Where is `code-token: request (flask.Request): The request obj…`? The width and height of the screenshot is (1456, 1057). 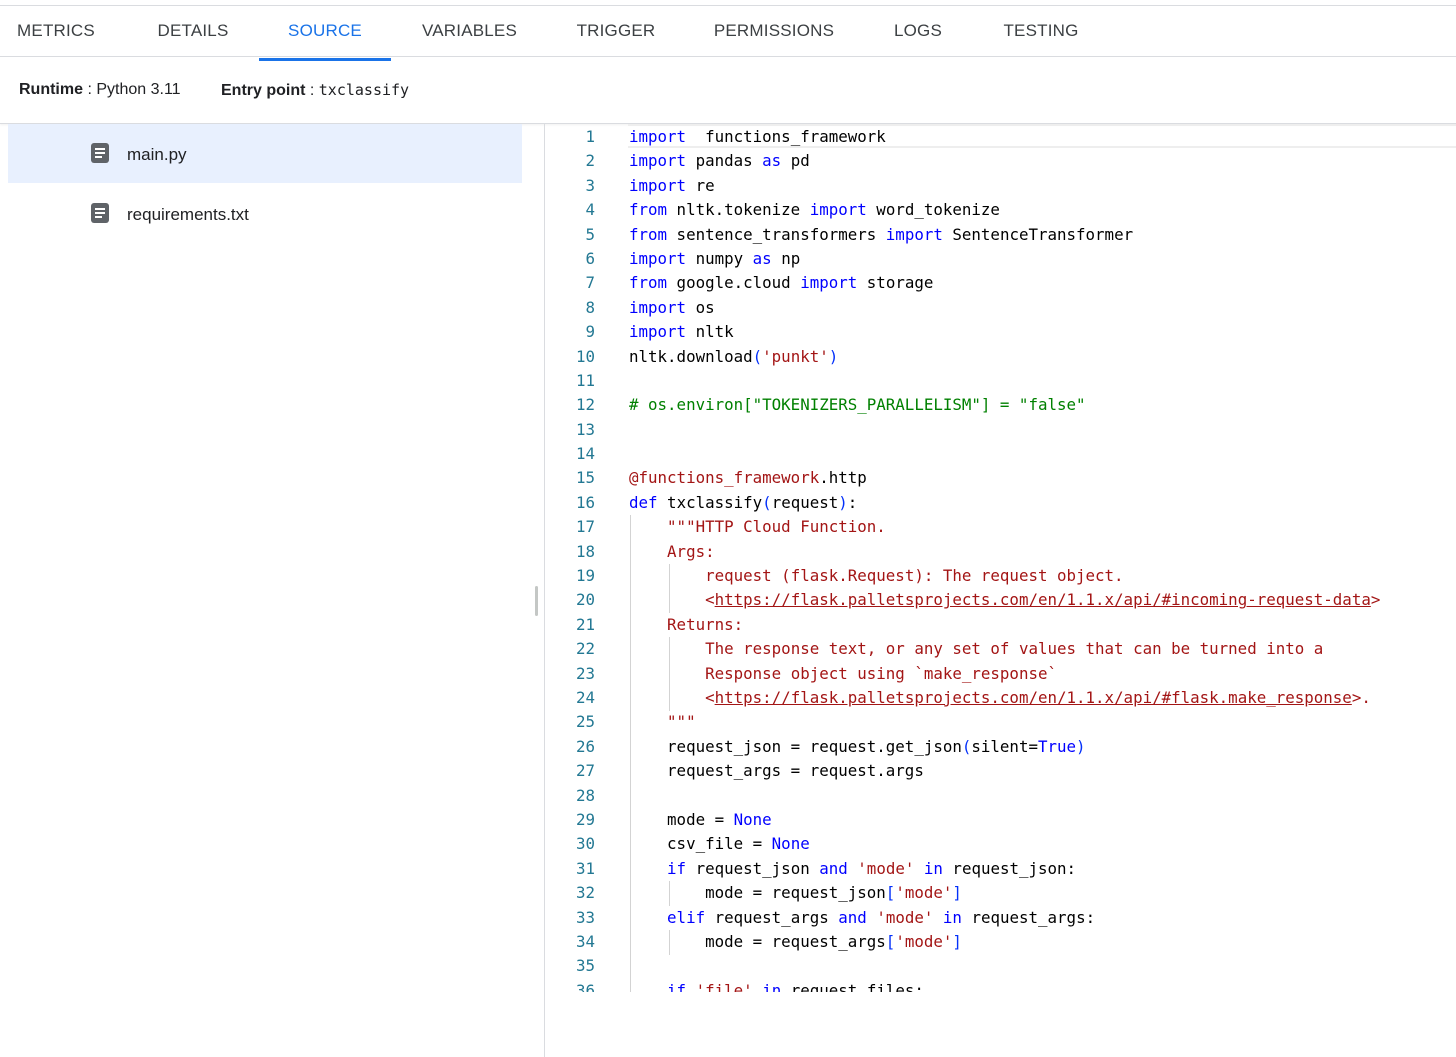 code-token: request (flask.Request): The request obj… is located at coordinates (914, 576).